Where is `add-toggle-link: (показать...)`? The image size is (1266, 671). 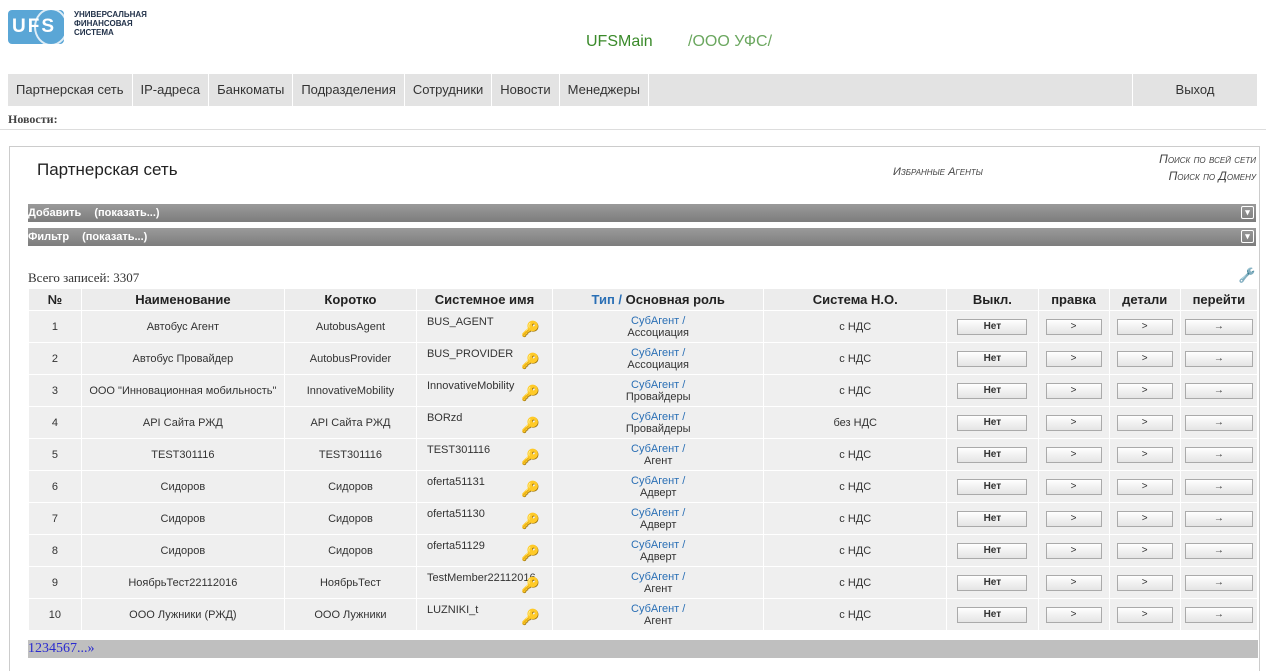
add-toggle-link: (показать...) is located at coordinates (126, 213).